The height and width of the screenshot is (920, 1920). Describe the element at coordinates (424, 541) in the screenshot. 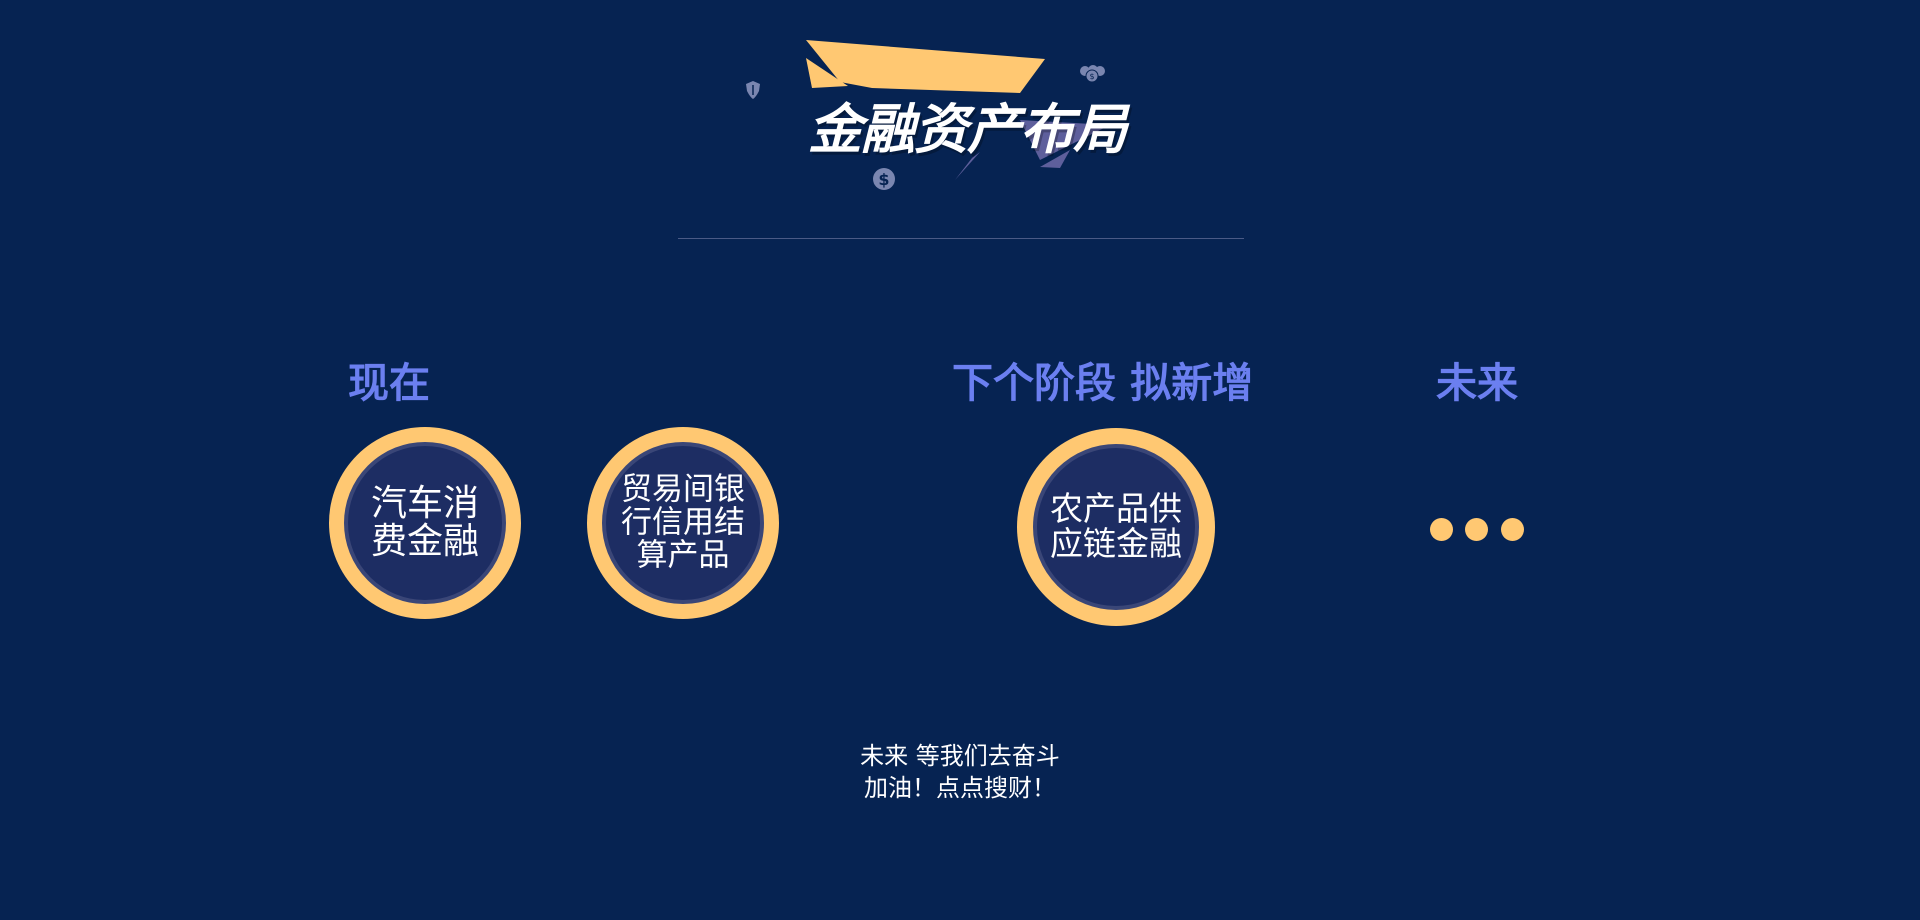

I see `product-label-line: 费金融` at that location.